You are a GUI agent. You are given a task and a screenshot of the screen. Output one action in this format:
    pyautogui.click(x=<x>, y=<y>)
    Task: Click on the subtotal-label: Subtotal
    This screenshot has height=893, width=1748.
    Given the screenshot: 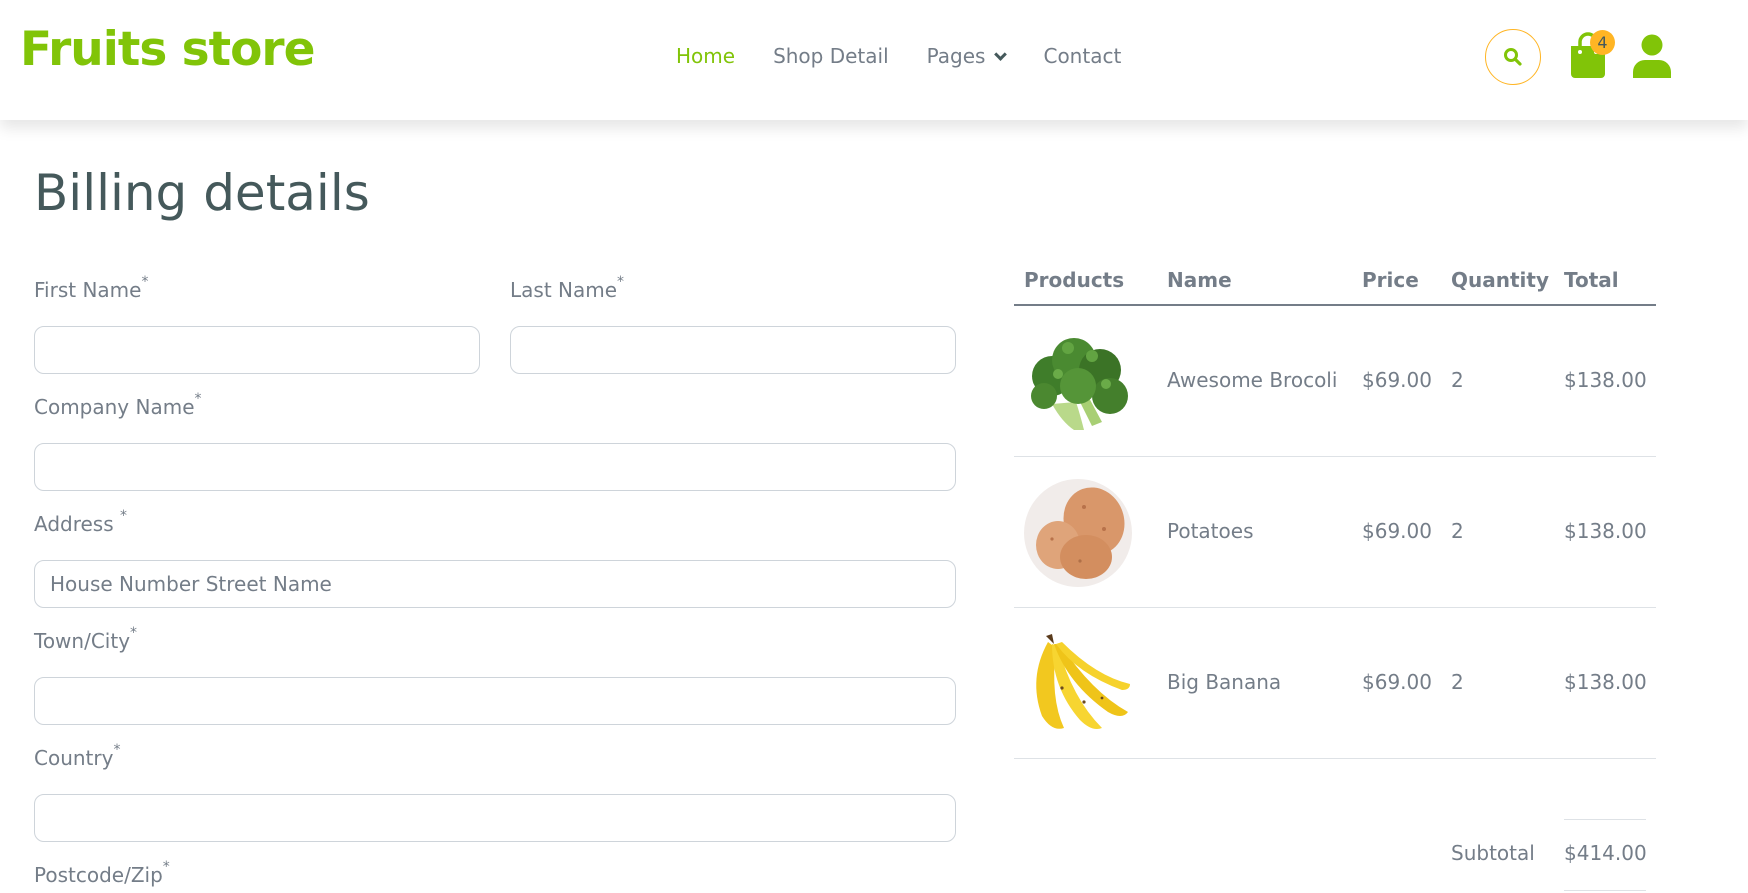 What is the action you would take?
    pyautogui.click(x=1493, y=853)
    